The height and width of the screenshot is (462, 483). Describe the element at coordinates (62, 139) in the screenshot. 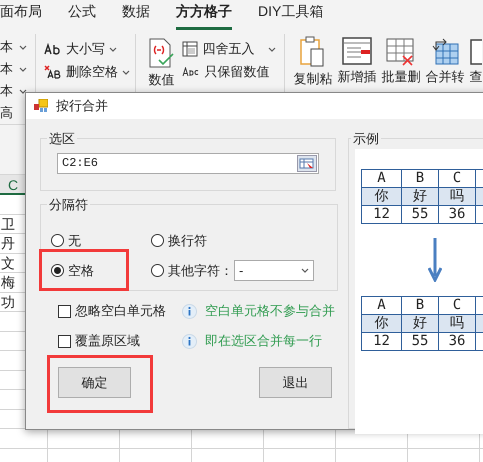

I see `group-label: 选区` at that location.